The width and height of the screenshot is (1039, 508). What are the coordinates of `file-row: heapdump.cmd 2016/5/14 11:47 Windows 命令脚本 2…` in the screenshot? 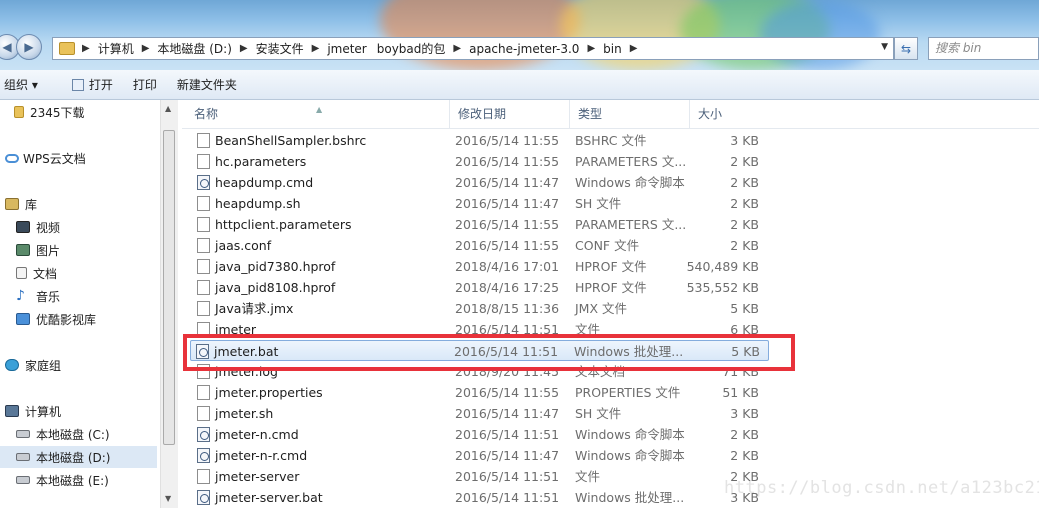 It's located at (479, 182).